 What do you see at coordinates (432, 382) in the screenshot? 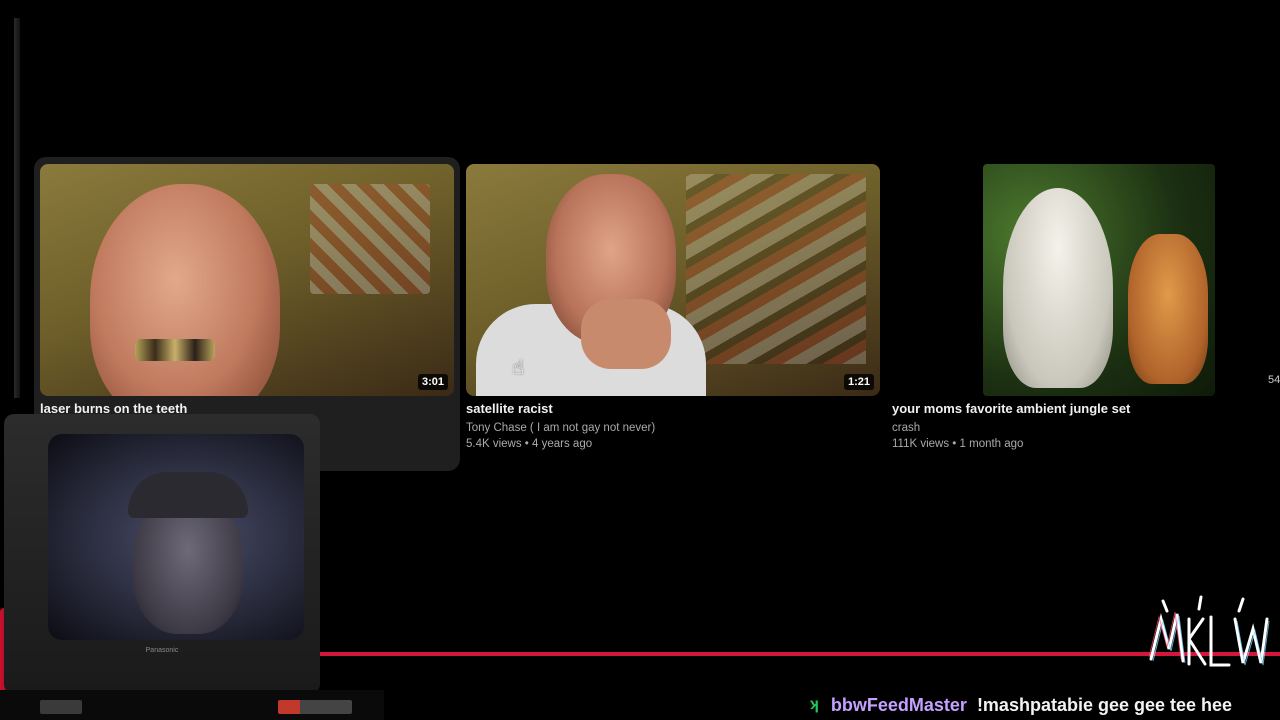
I see `video-duration: 3:01` at bounding box center [432, 382].